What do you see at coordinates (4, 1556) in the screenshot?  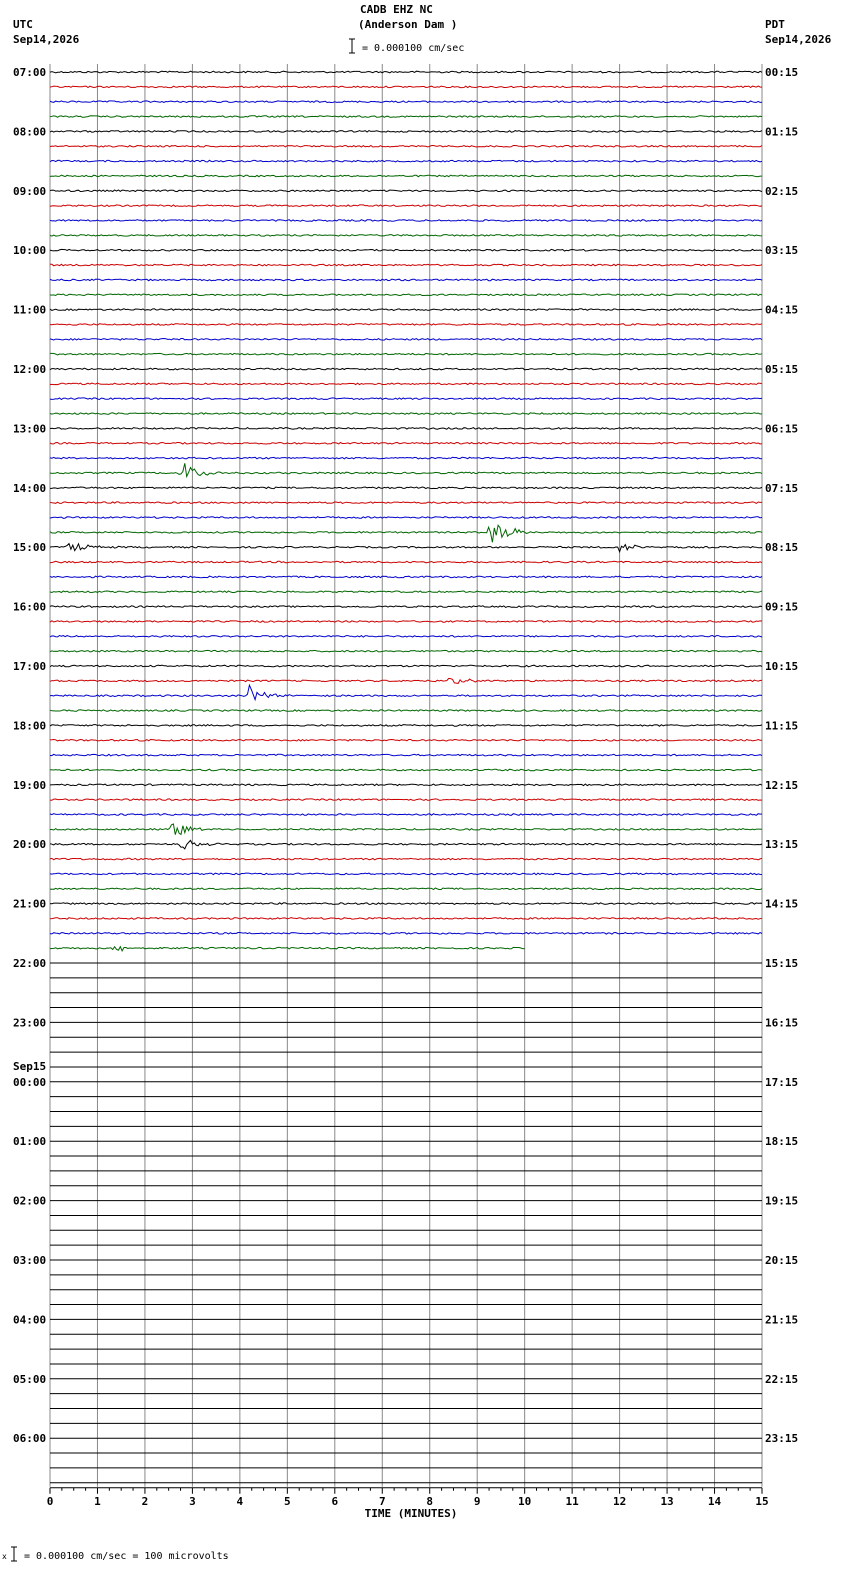 I see `marker-x: x` at bounding box center [4, 1556].